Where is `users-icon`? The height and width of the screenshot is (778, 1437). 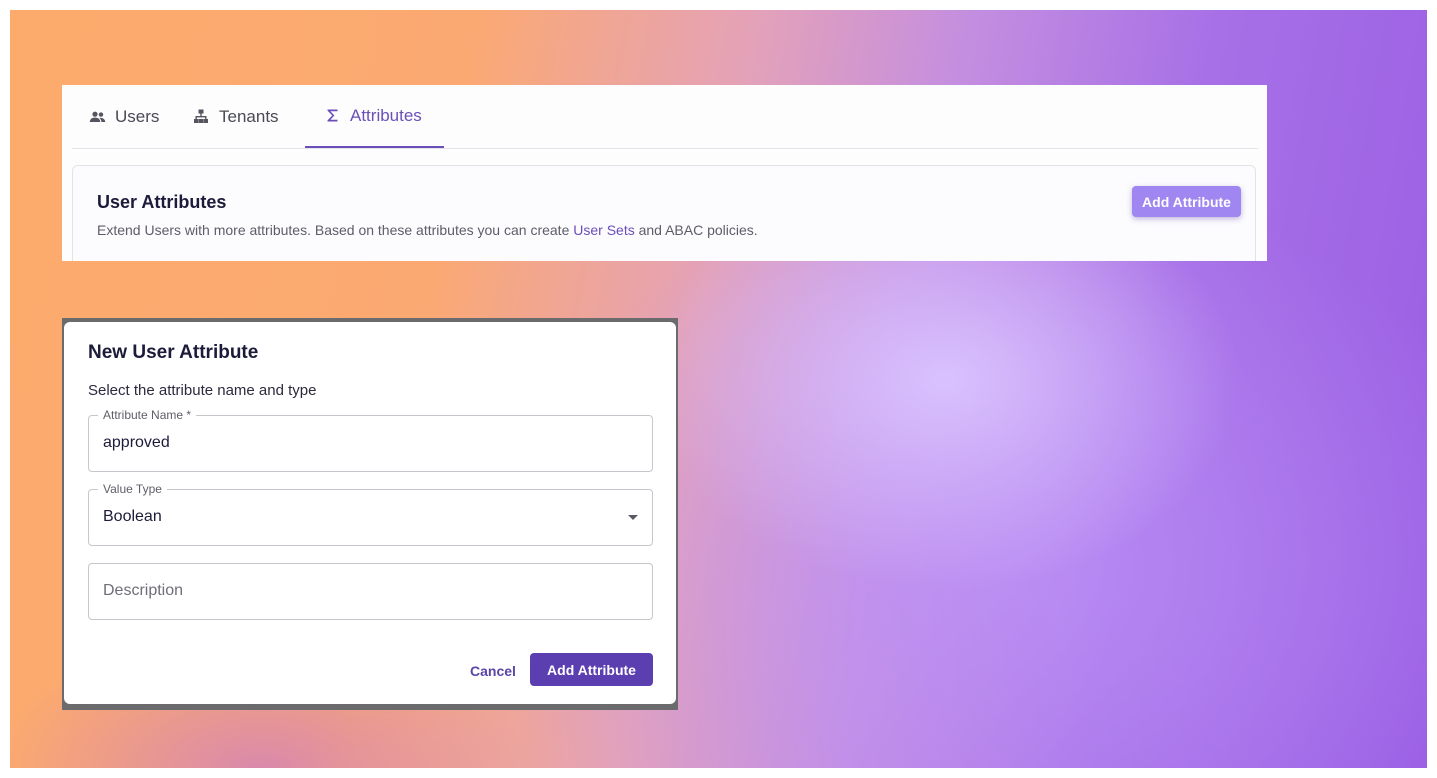 users-icon is located at coordinates (97, 117).